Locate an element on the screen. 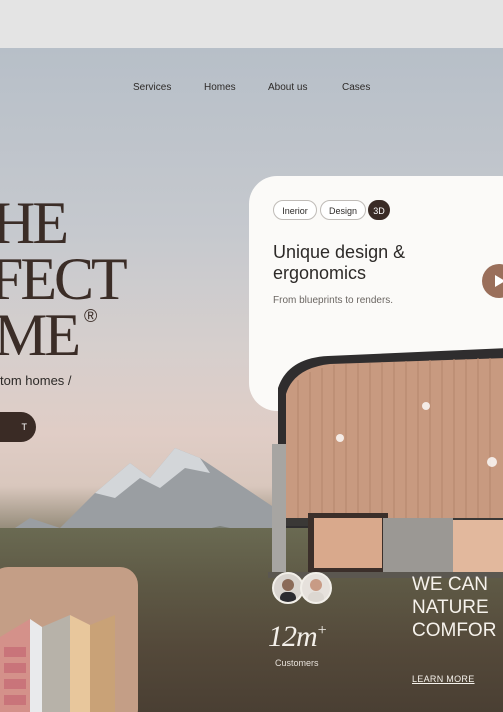 The width and height of the screenshot is (503, 712). promo-headline: WE CAN NATURE COMFOR is located at coordinates (454, 607).